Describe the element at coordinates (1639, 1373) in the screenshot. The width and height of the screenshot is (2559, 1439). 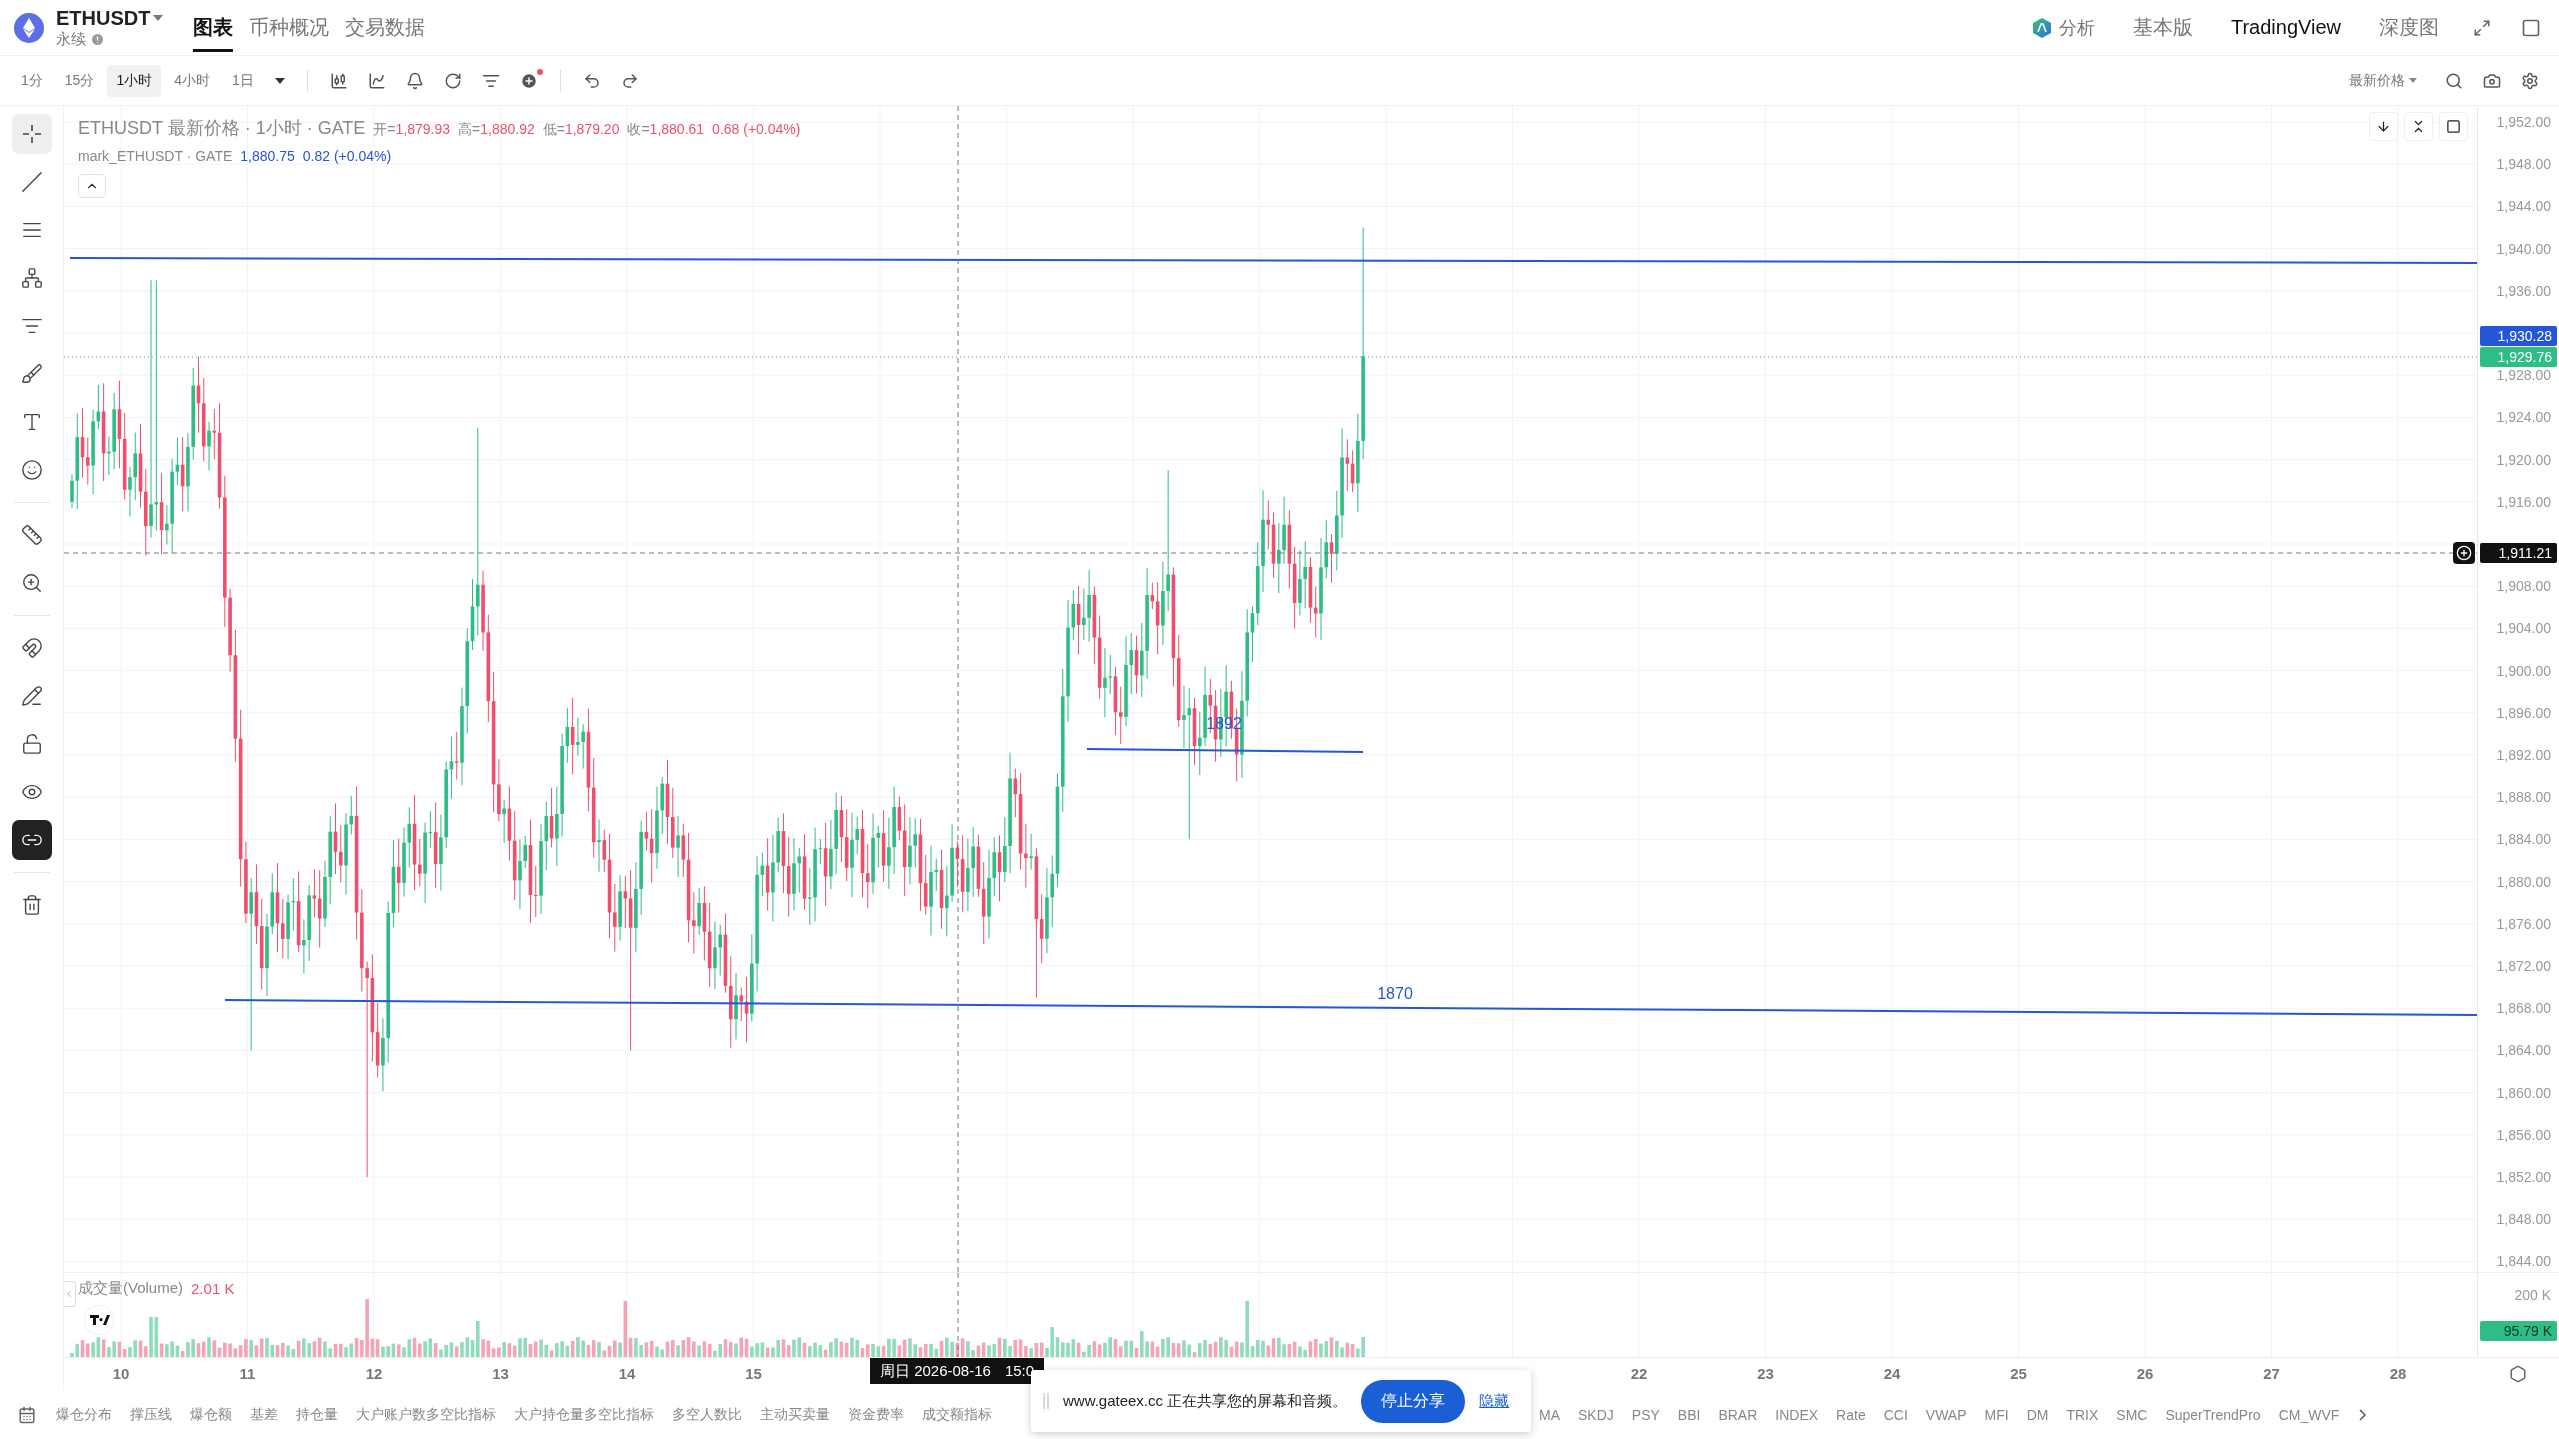
I see `time-axis-label: 22` at that location.